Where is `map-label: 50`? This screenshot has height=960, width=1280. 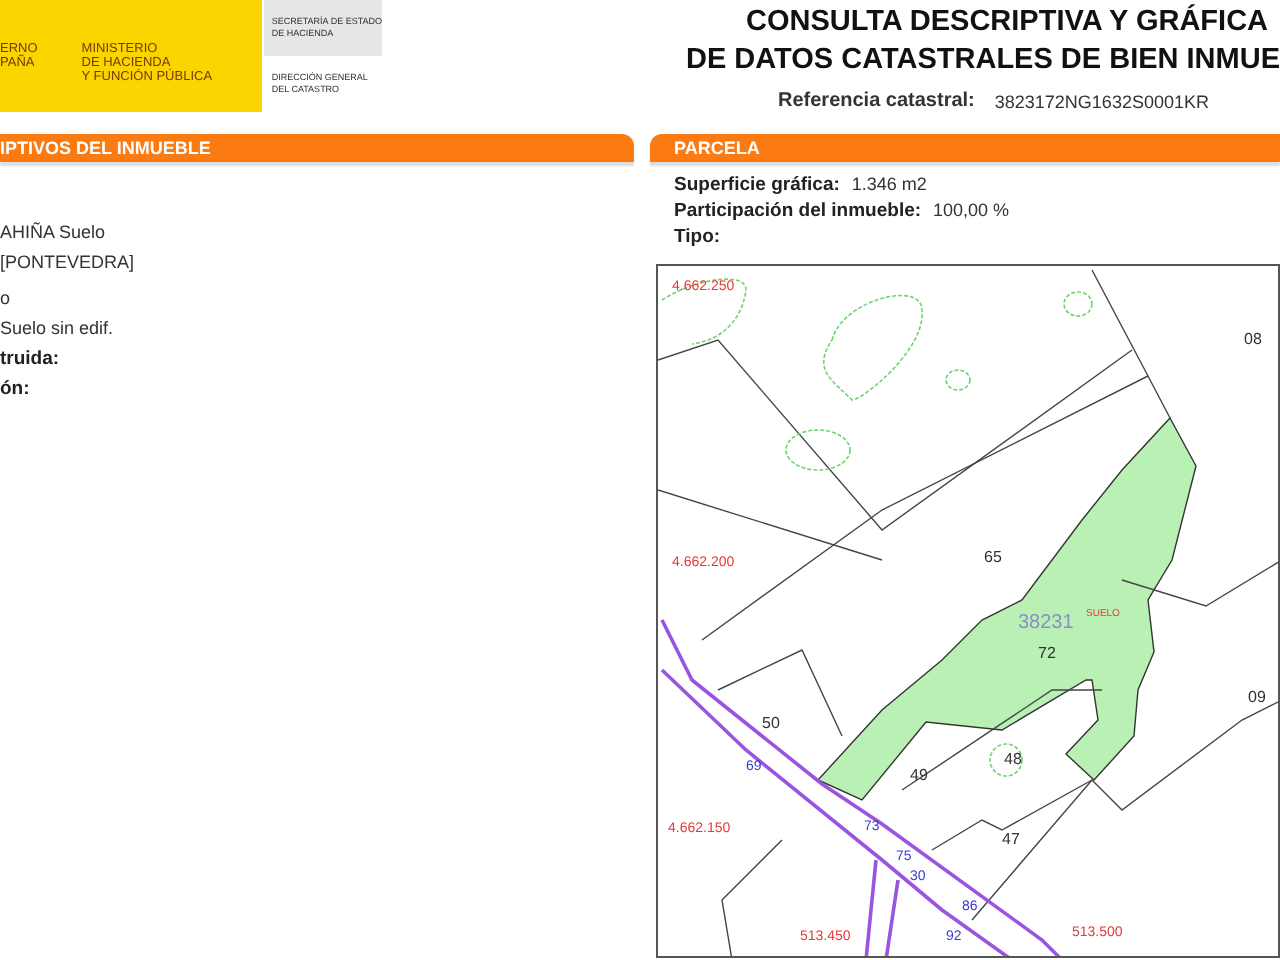 map-label: 50 is located at coordinates (771, 723).